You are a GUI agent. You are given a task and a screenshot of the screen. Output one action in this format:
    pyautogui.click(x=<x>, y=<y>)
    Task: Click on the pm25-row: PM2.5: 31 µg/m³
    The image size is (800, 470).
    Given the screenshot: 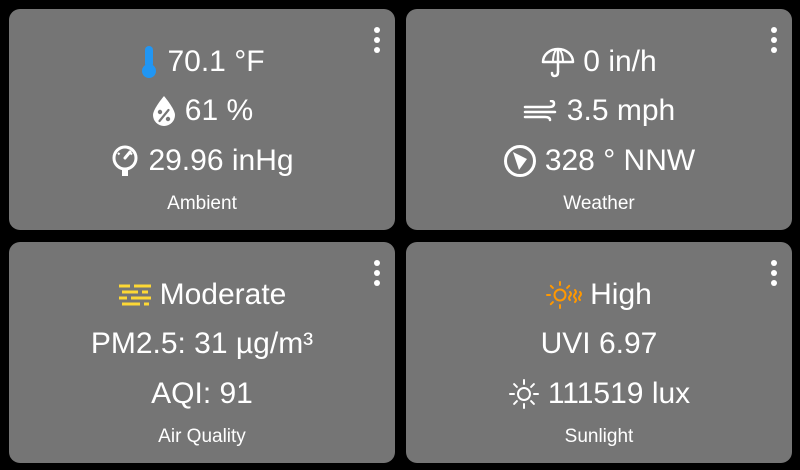 What is the action you would take?
    pyautogui.click(x=202, y=344)
    